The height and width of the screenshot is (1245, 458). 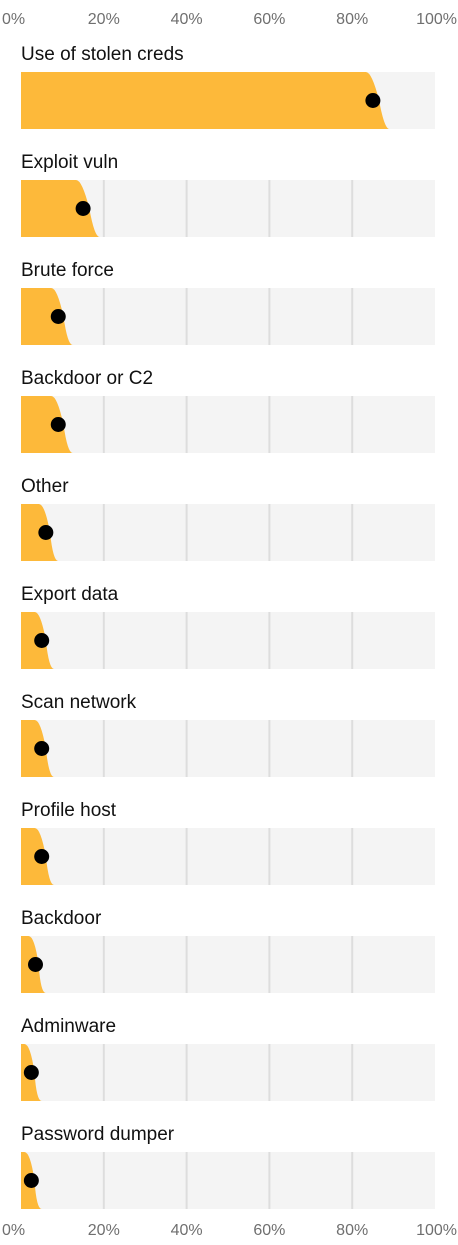 What do you see at coordinates (61, 918) in the screenshot?
I see `category-label: Backdoor` at bounding box center [61, 918].